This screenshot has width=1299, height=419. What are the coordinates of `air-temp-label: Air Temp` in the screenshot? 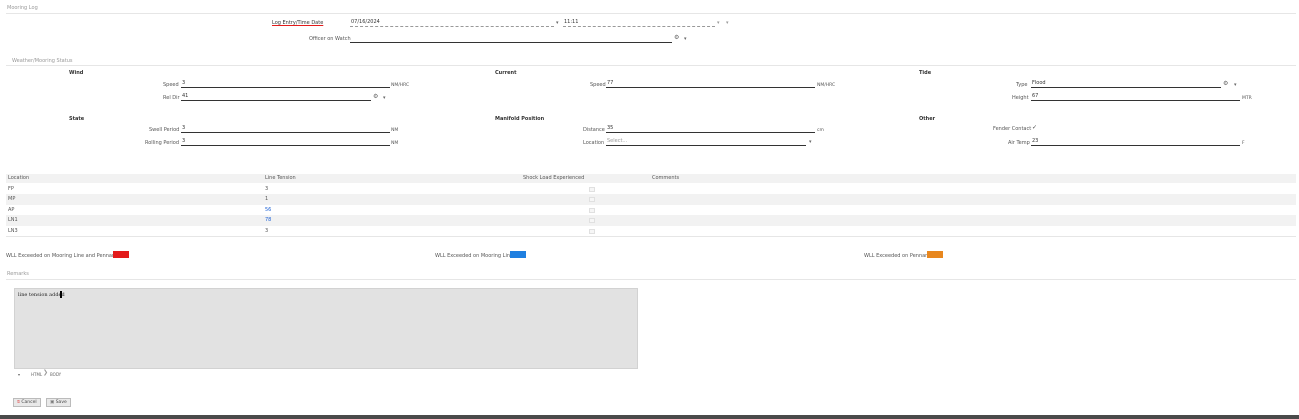 It's located at (1019, 143).